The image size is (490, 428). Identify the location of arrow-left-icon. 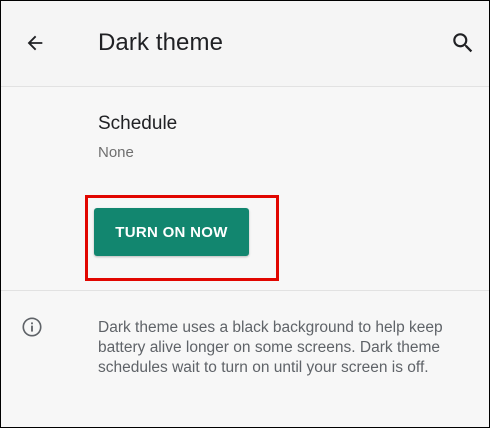
(35, 43).